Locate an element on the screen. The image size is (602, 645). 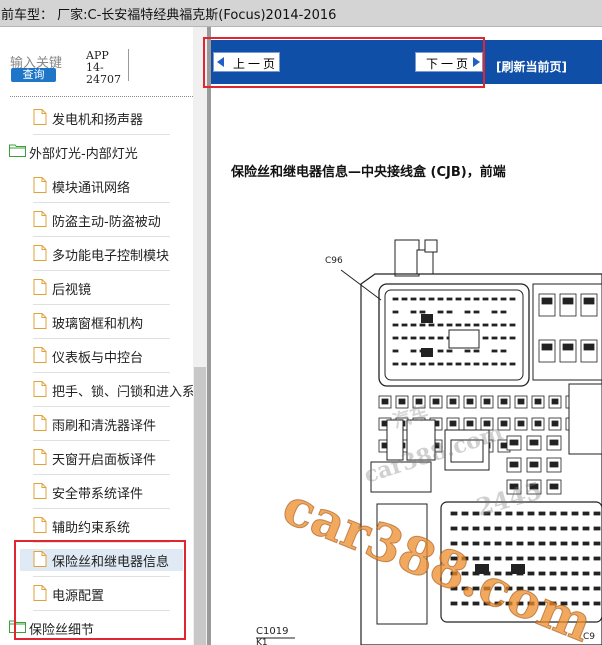
tree-item: 外部灯光-内部灯光 is located at coordinates (101, 152).